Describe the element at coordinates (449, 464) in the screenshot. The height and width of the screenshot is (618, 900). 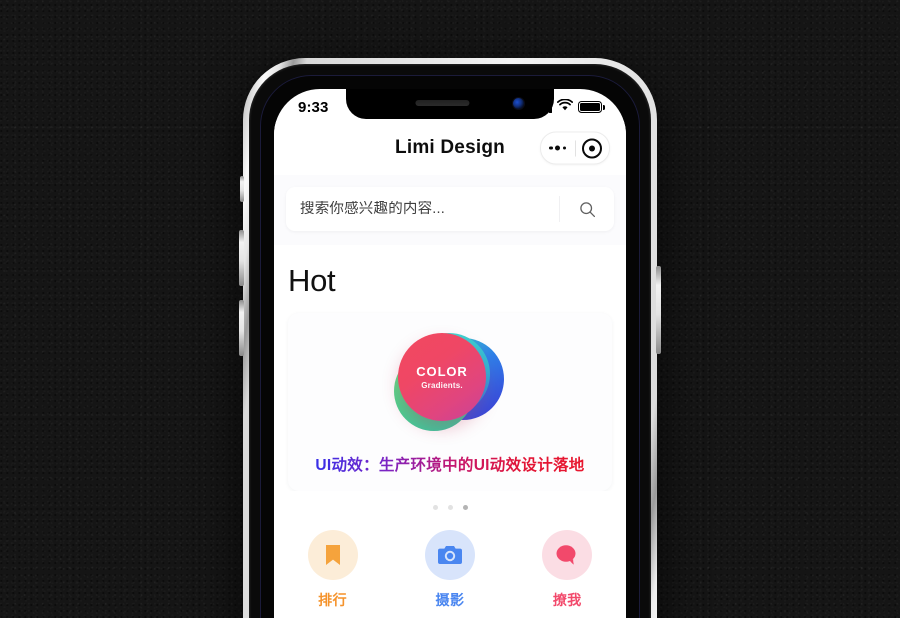
I see `card-title: UI动效：生产环境中的UI动效设计落地` at that location.